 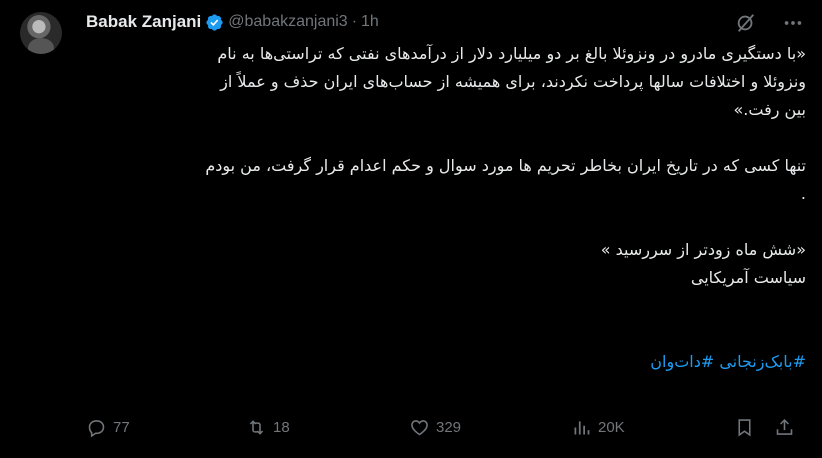 What do you see at coordinates (121, 427) in the screenshot?
I see `reply-count: 77` at bounding box center [121, 427].